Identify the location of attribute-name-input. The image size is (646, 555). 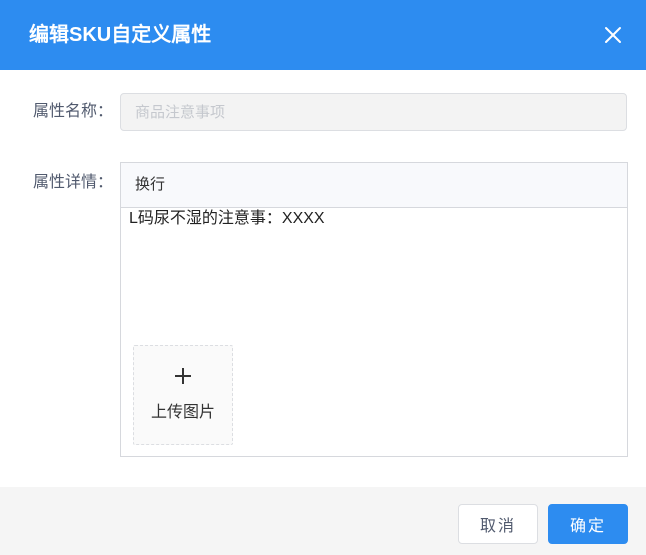
(373, 112).